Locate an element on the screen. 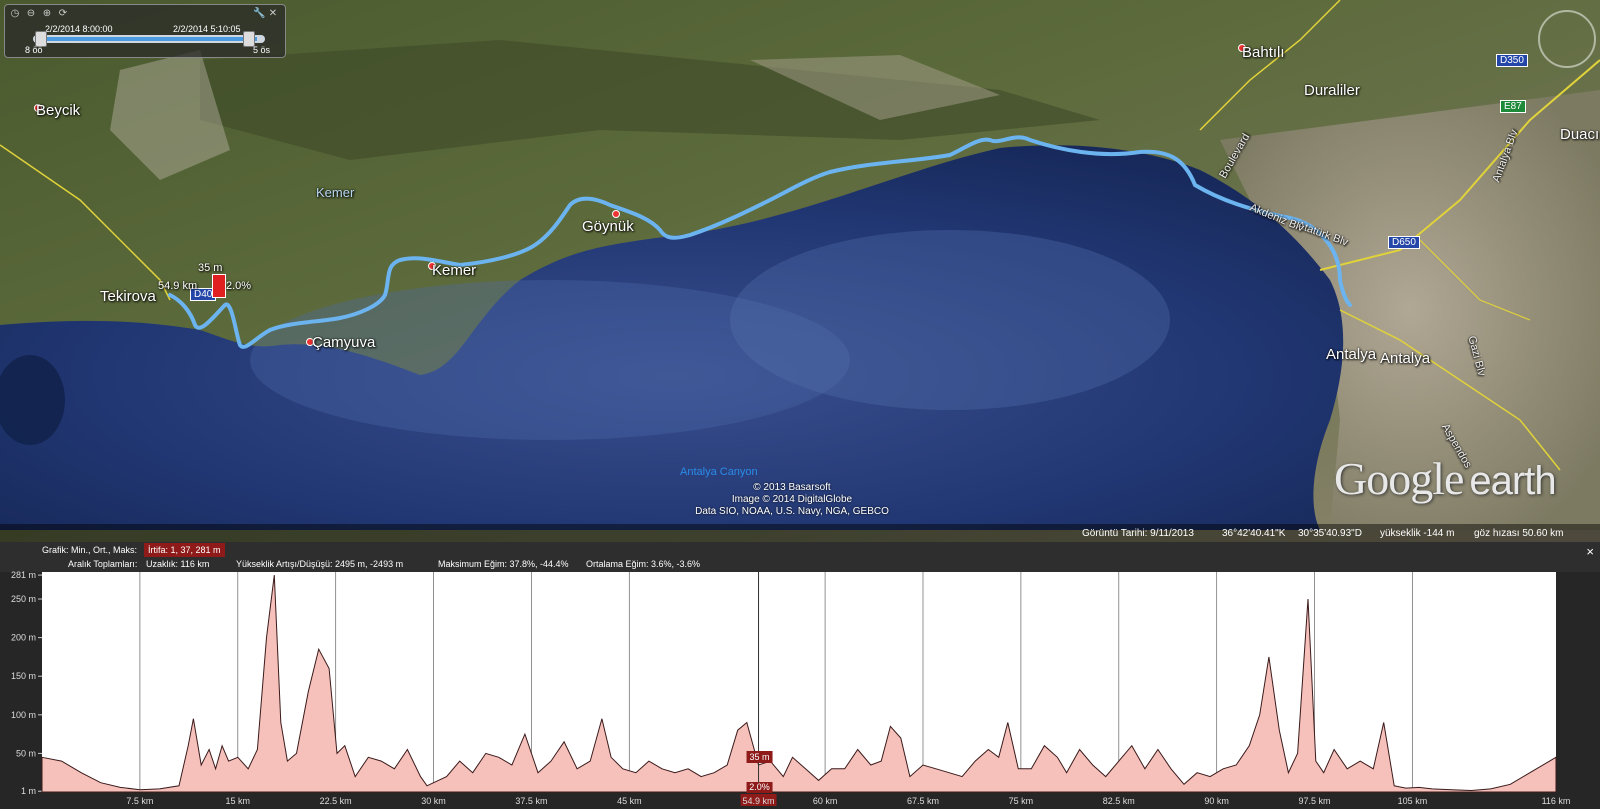 This screenshot has height=809, width=1600. y-tick-label: 150 m is located at coordinates (23, 676).